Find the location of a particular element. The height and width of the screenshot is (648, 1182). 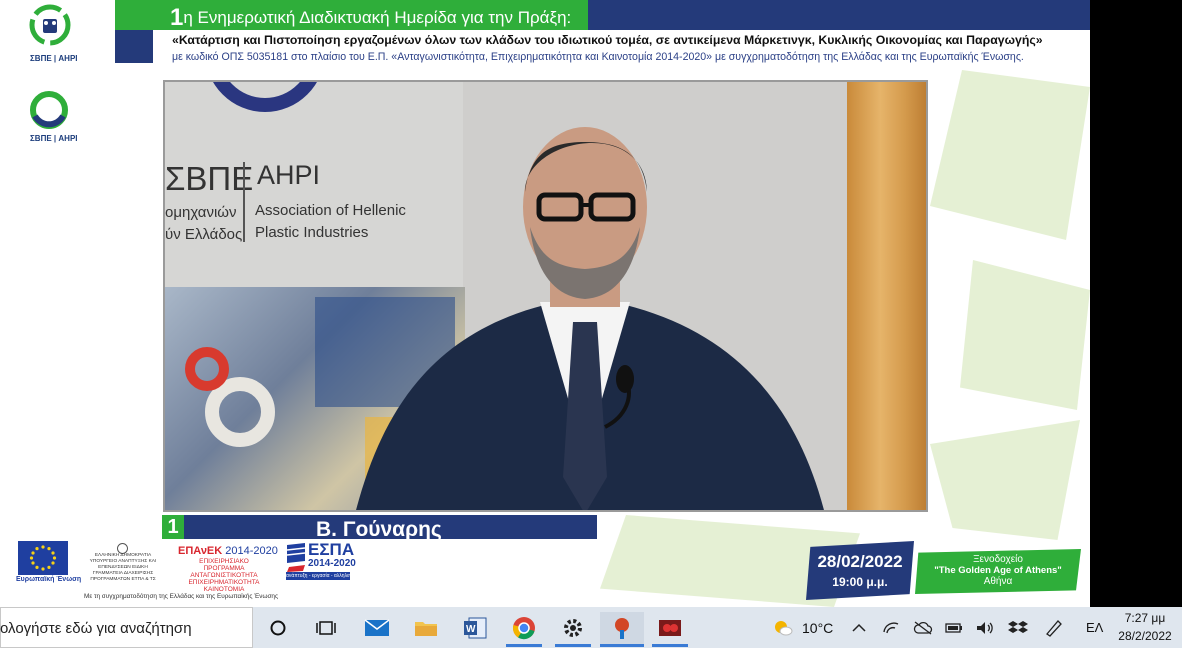

header-navy-bar is located at coordinates (839, 15).